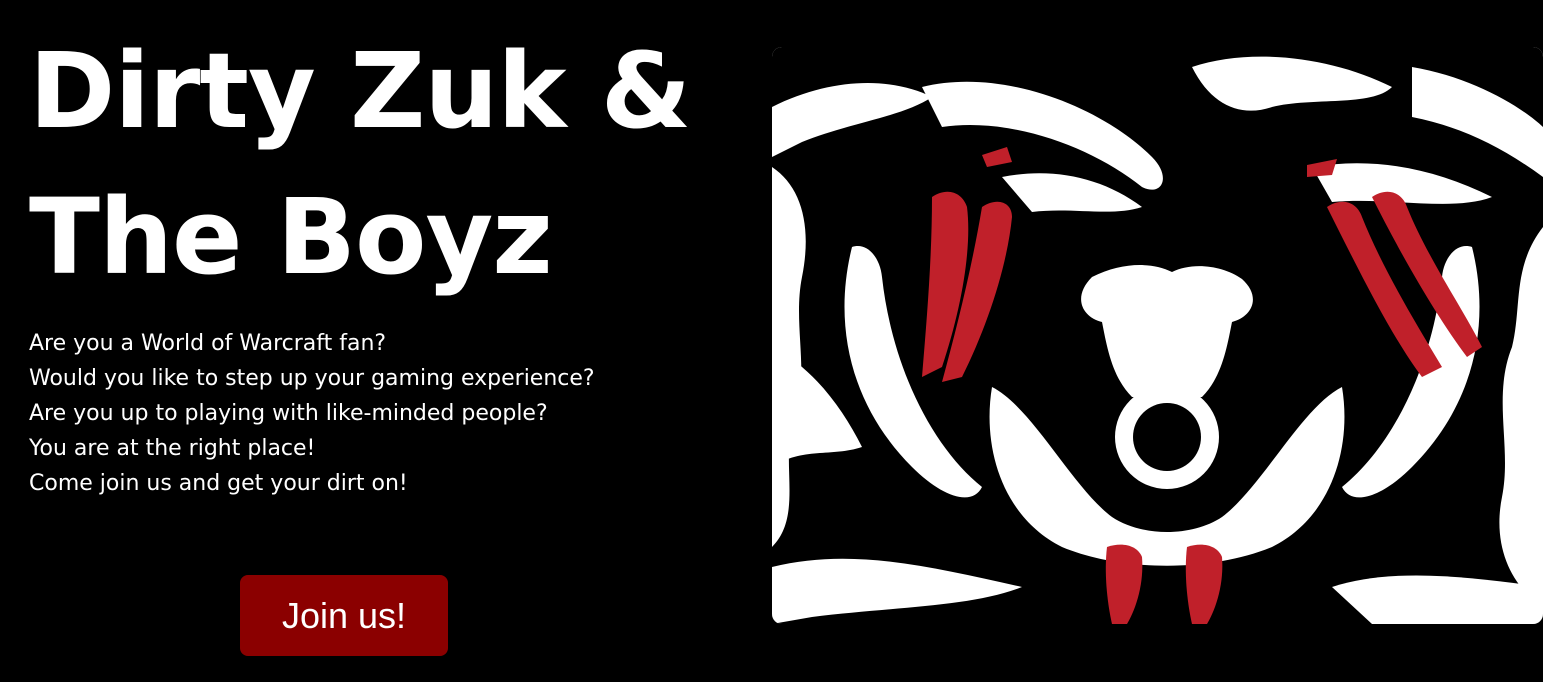 Image resolution: width=1543 pixels, height=682 pixels. I want to click on title-line-2: The Boyz, so click(291, 237).